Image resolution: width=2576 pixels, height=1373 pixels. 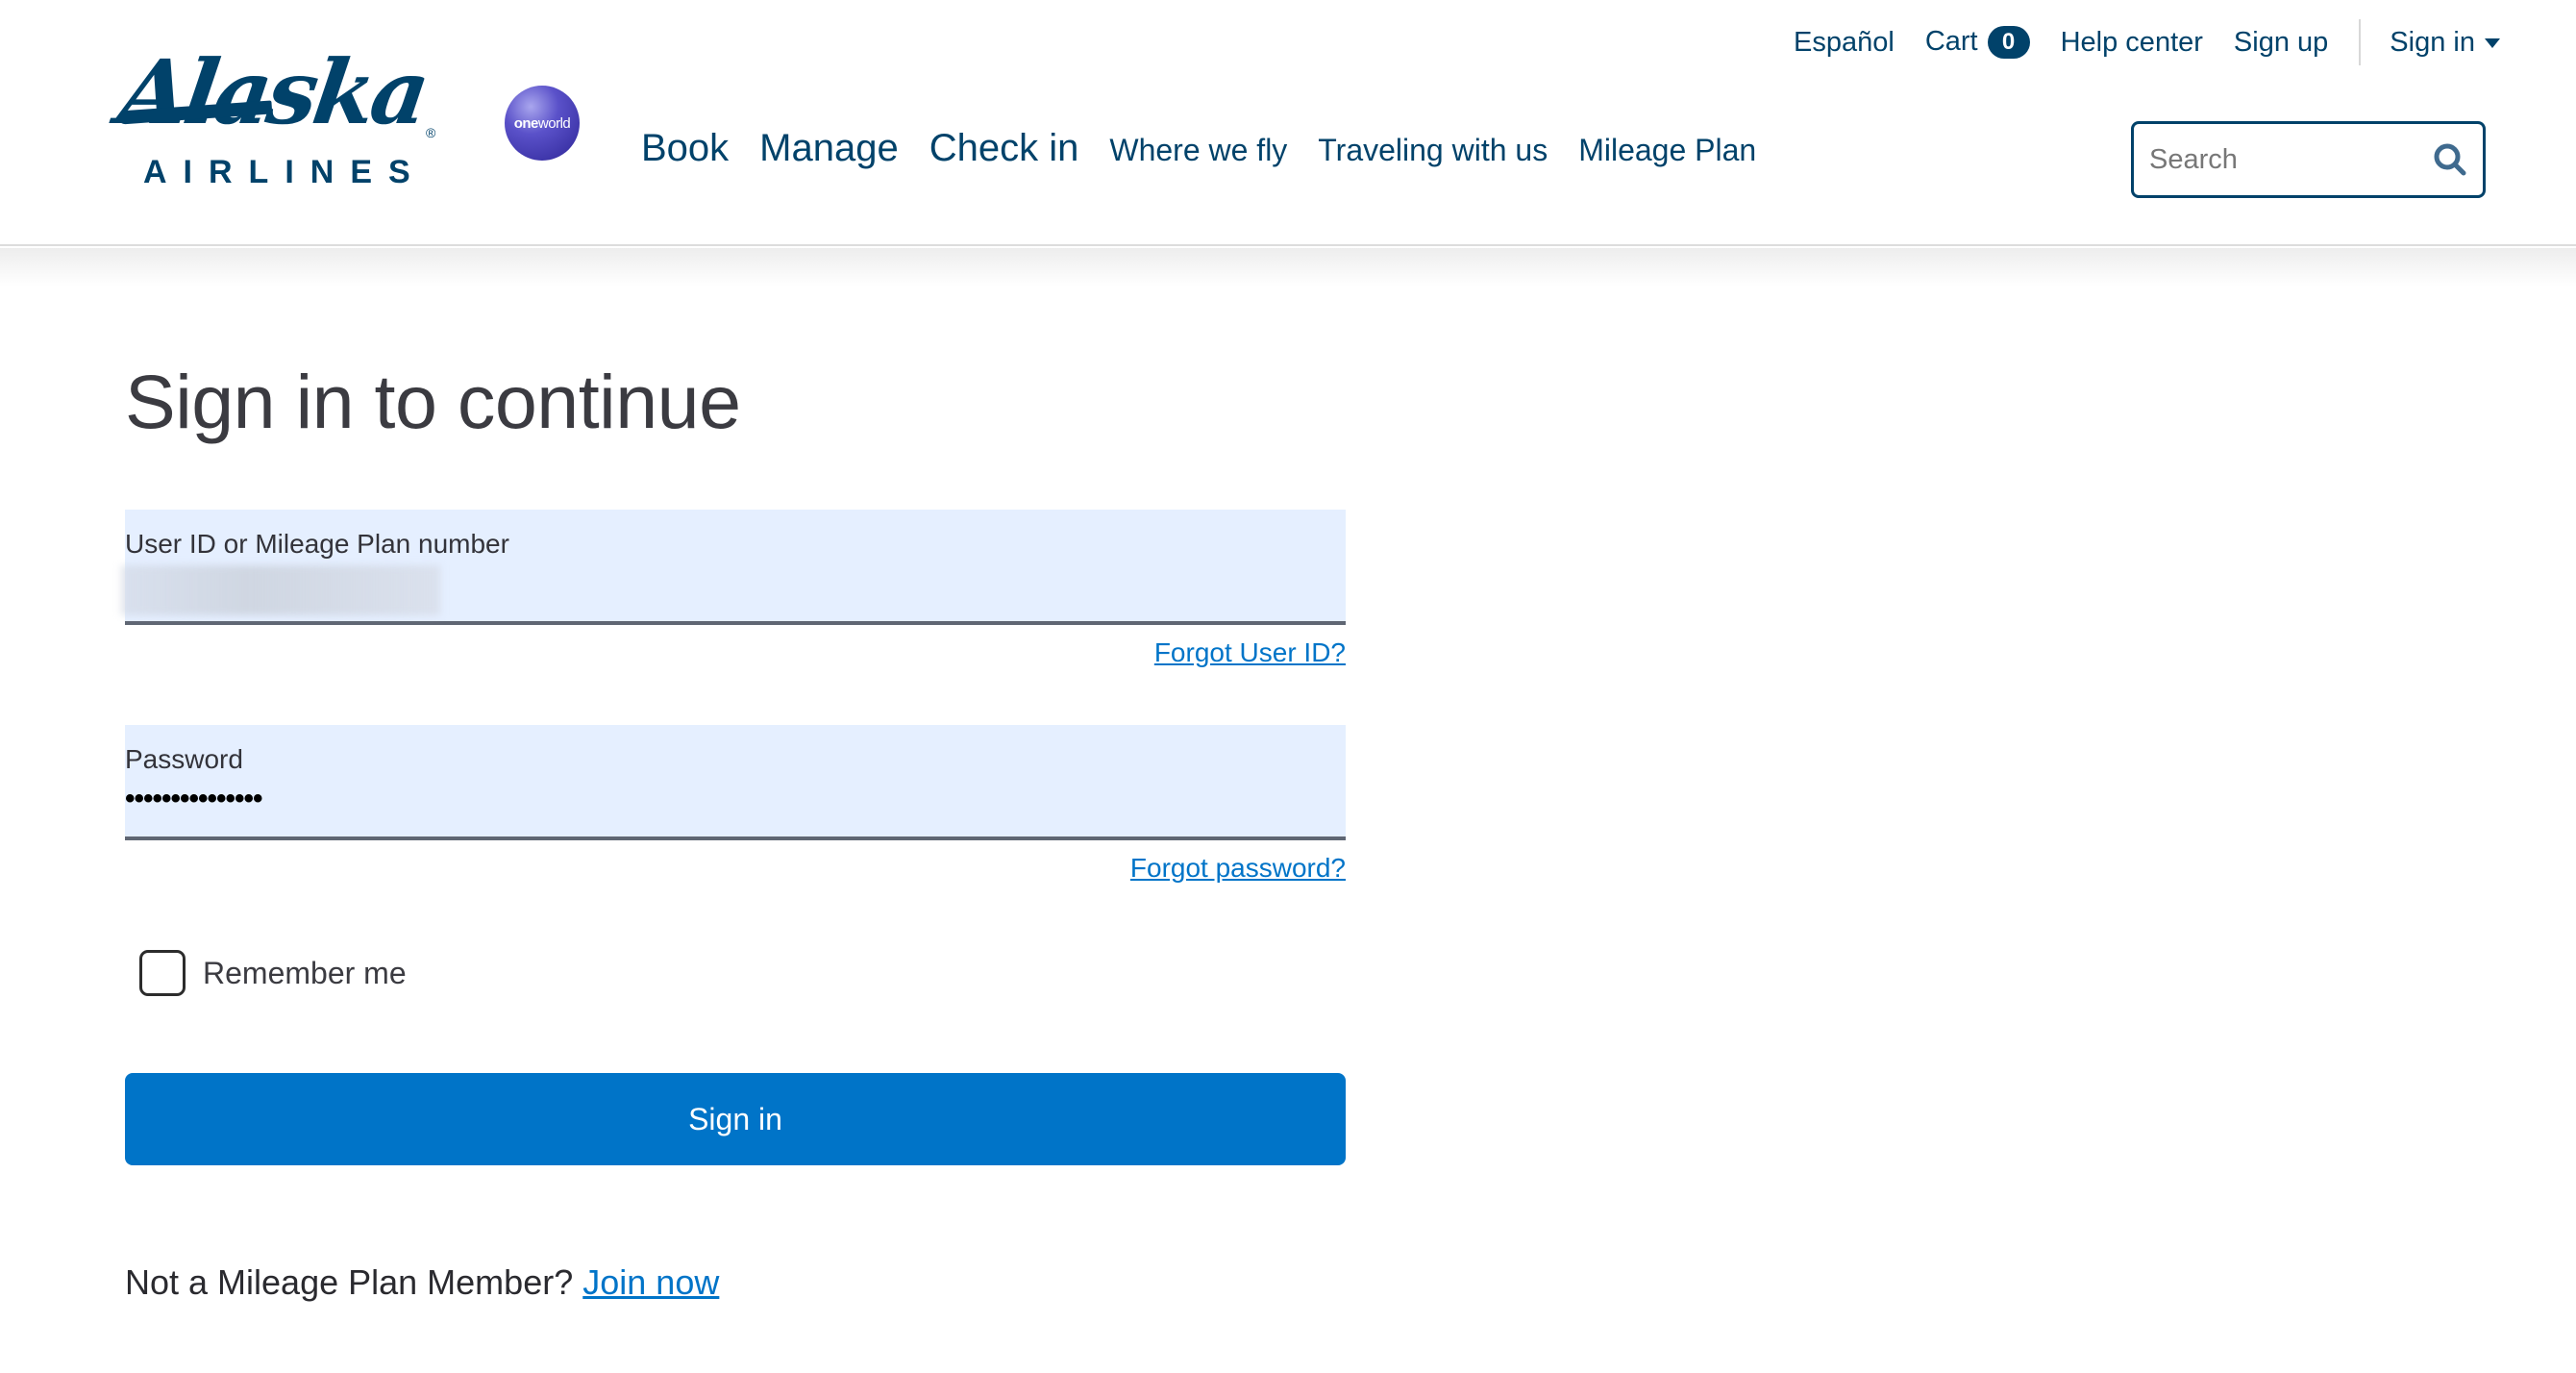 I want to click on remember-me-label: Remember me, so click(x=305, y=972).